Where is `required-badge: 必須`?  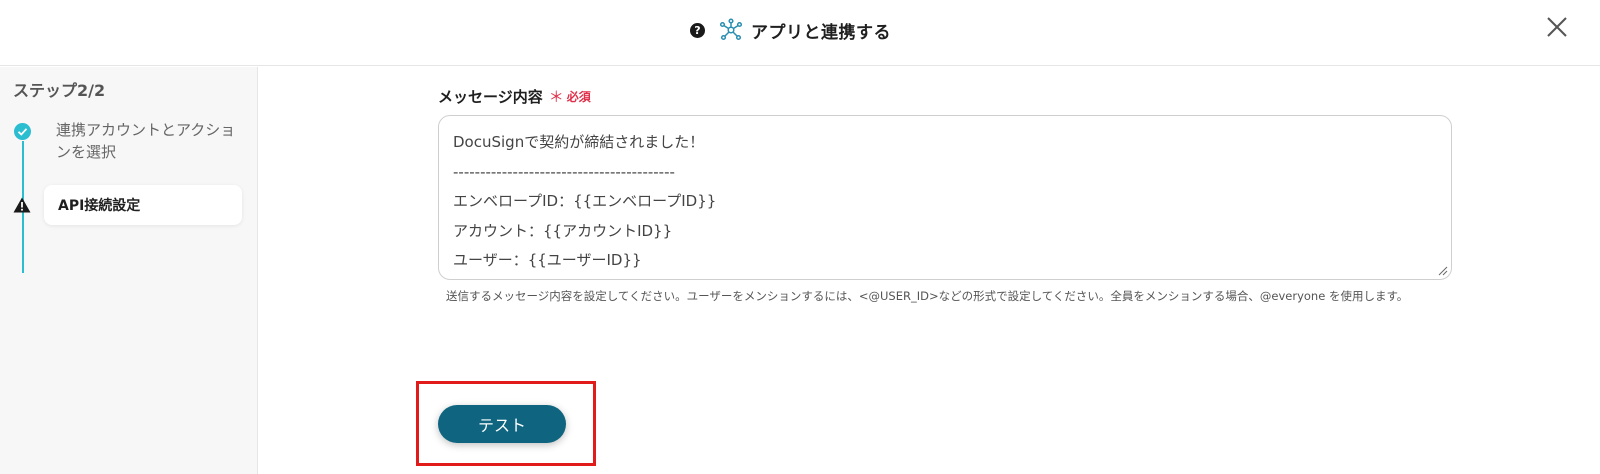 required-badge: 必須 is located at coordinates (578, 97).